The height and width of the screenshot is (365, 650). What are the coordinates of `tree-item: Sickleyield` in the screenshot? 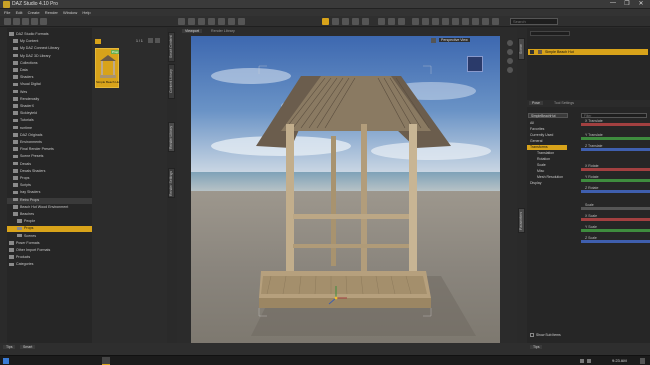 It's located at (49, 114).